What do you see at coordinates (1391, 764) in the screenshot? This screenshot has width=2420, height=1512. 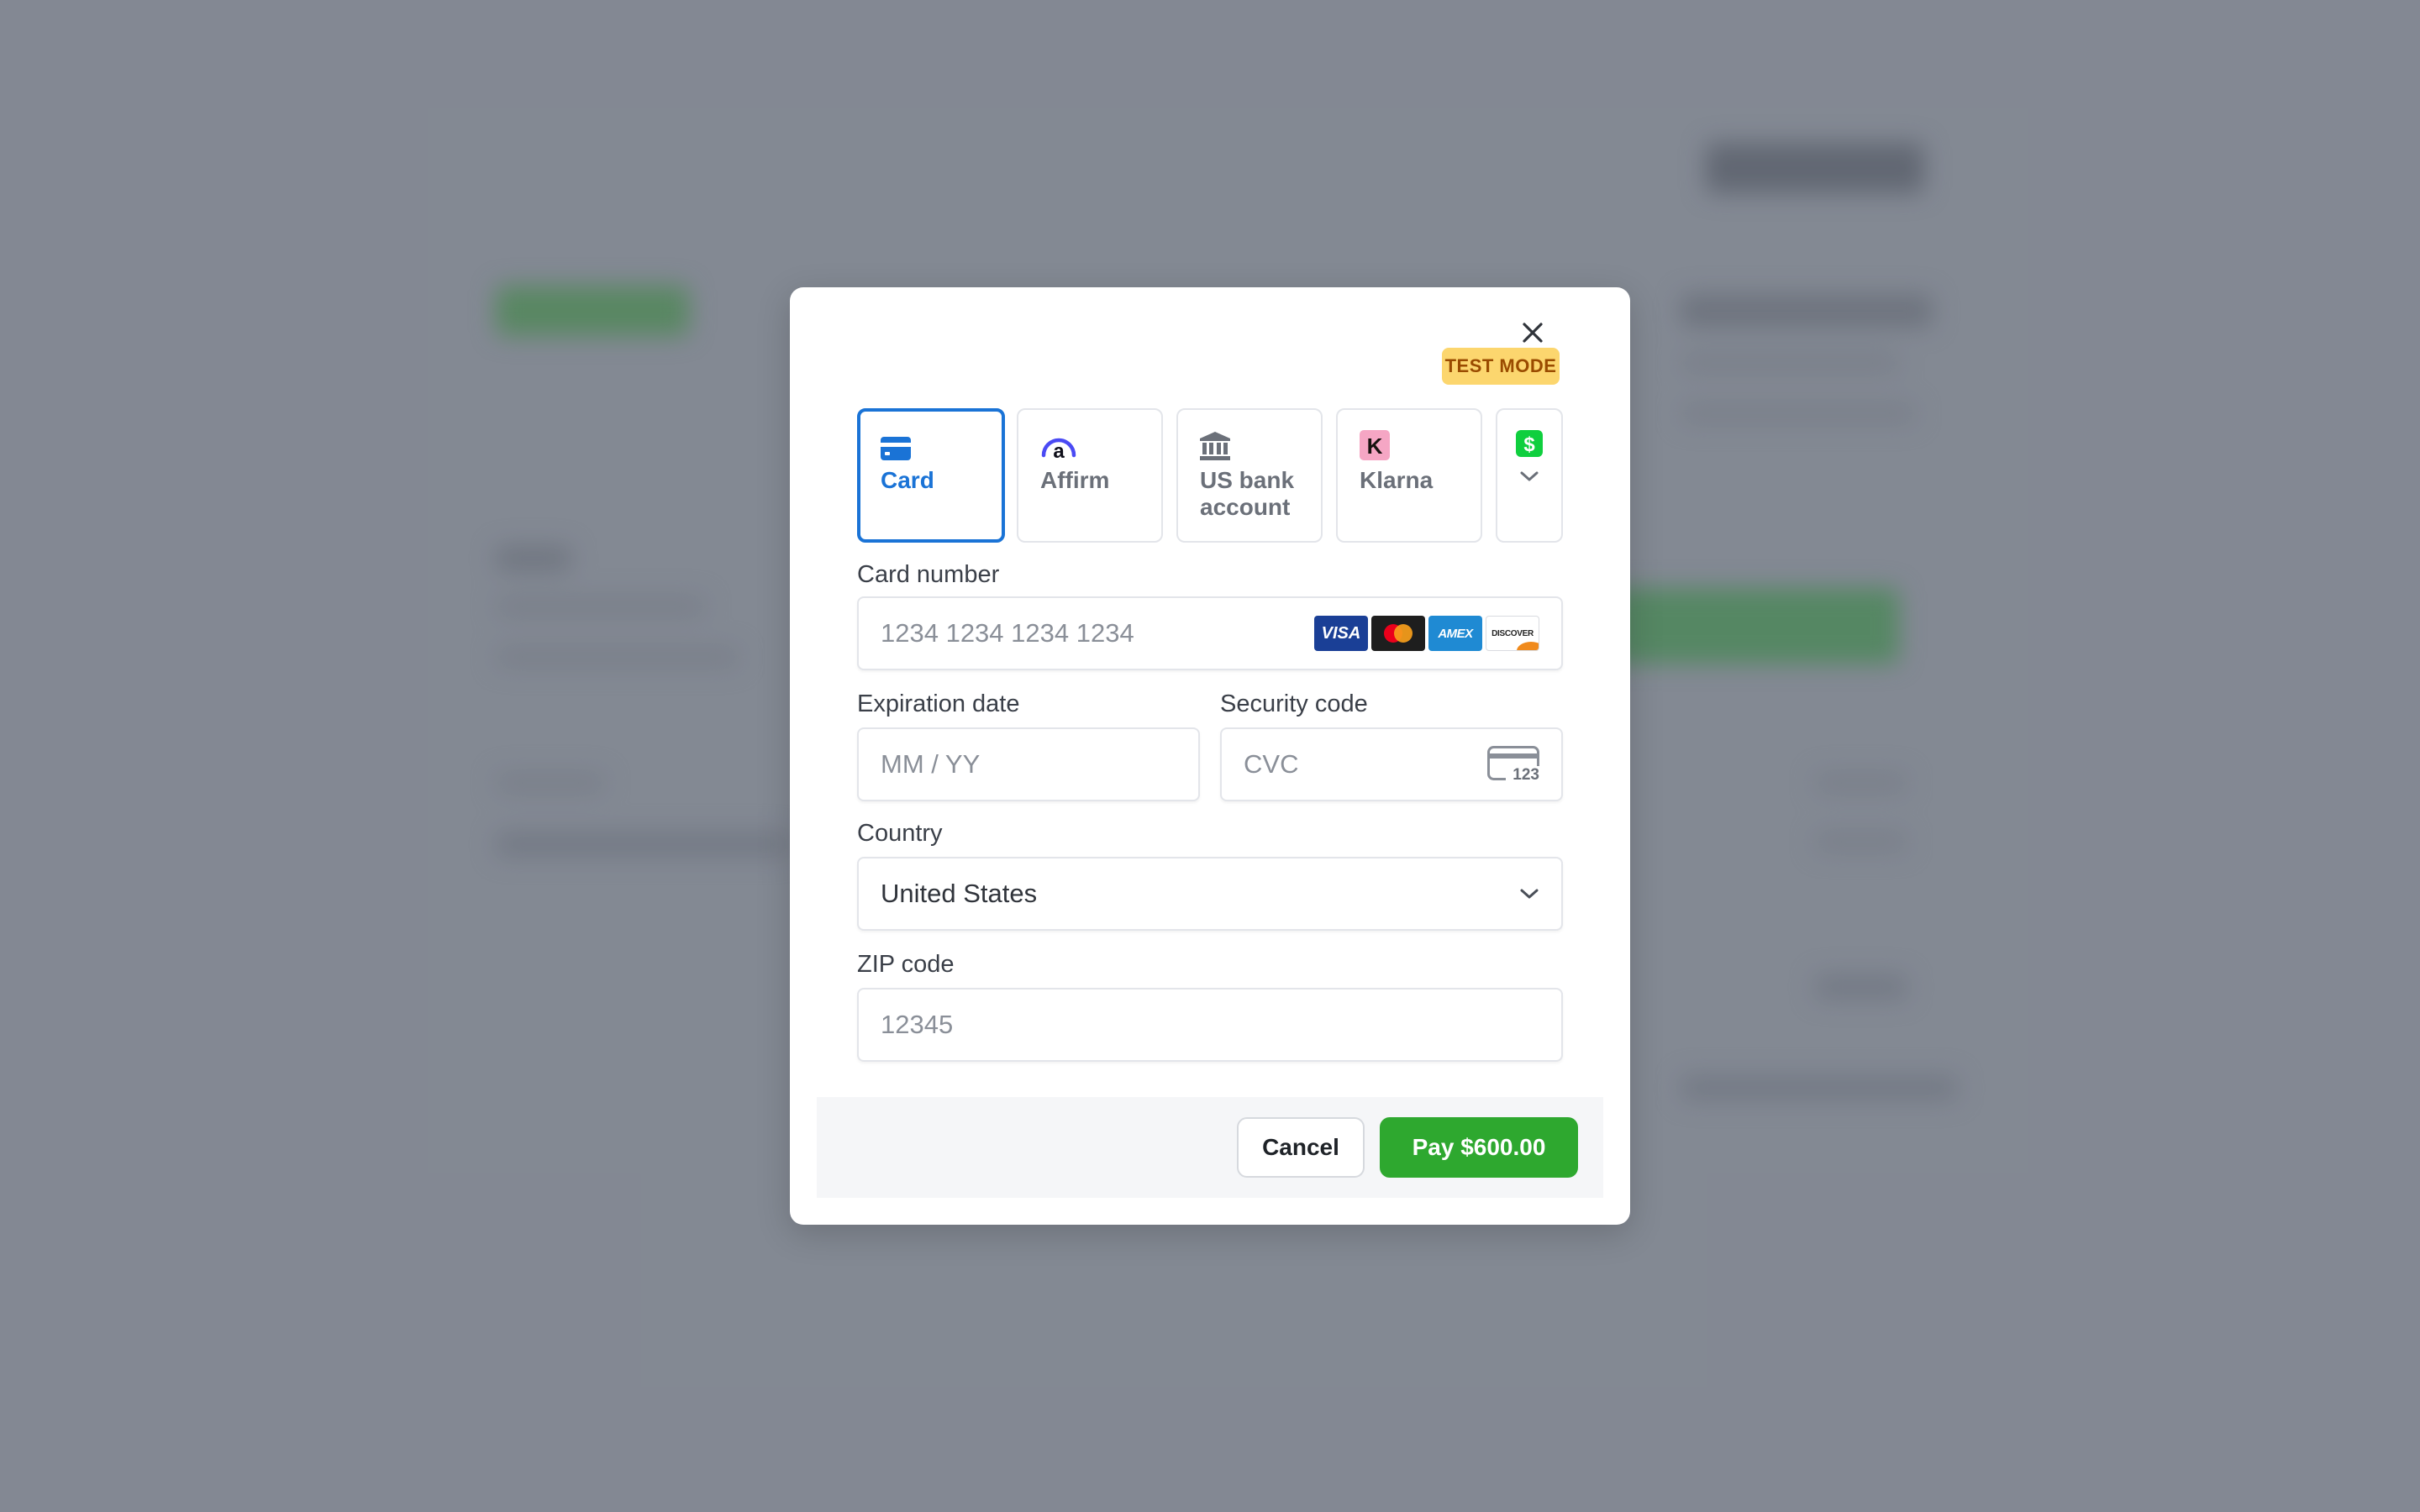 I see `security-code-input: CVC 123` at bounding box center [1391, 764].